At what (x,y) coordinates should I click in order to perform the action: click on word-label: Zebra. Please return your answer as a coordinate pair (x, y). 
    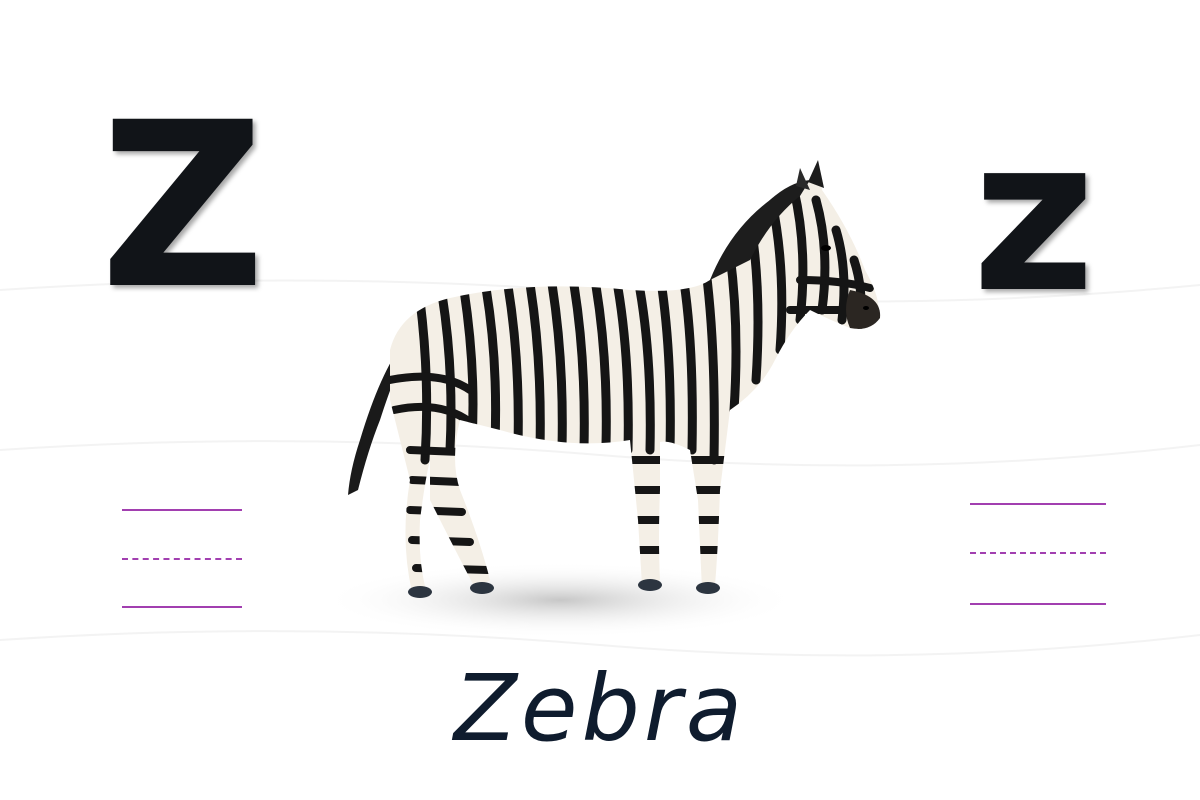
    Looking at the image, I should click on (600, 708).